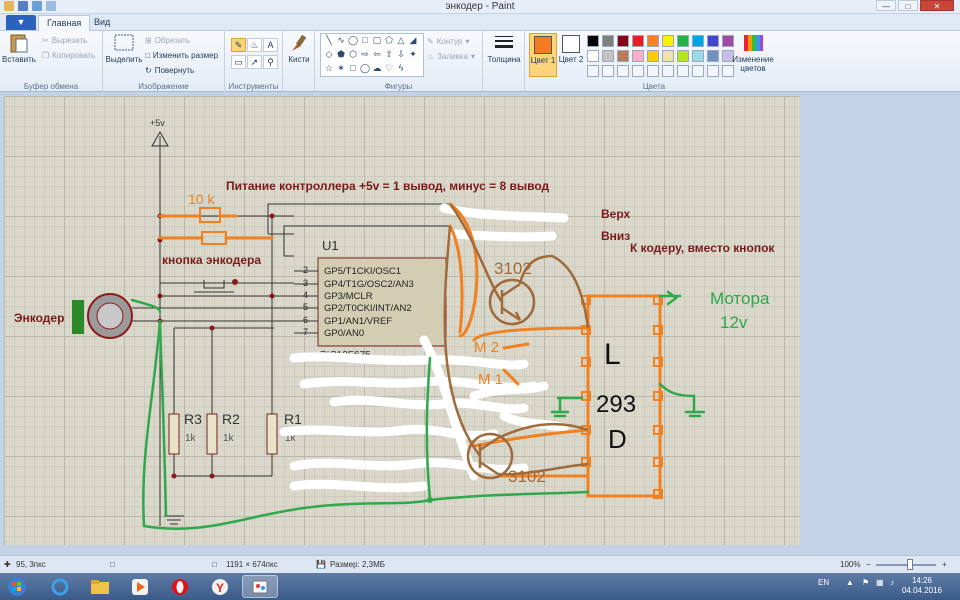 The width and height of the screenshot is (960, 600). I want to click on maximize-button: □, so click(908, 5).